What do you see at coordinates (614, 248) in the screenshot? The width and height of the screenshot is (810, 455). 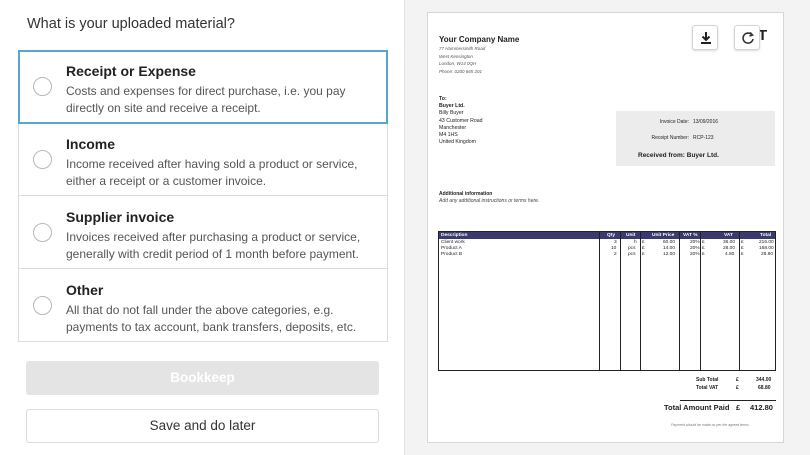 I see `cell-qty: 10` at bounding box center [614, 248].